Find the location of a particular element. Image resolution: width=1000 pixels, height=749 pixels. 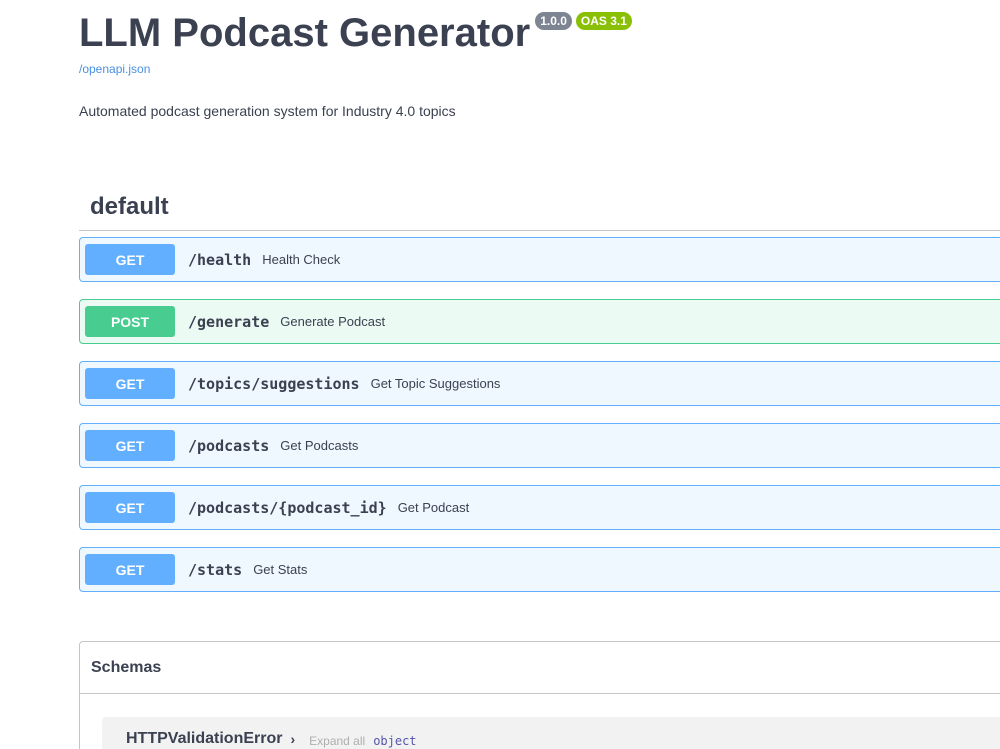

operation-get-podcasts: GET /podcasts Get Podcasts is located at coordinates (539, 445).